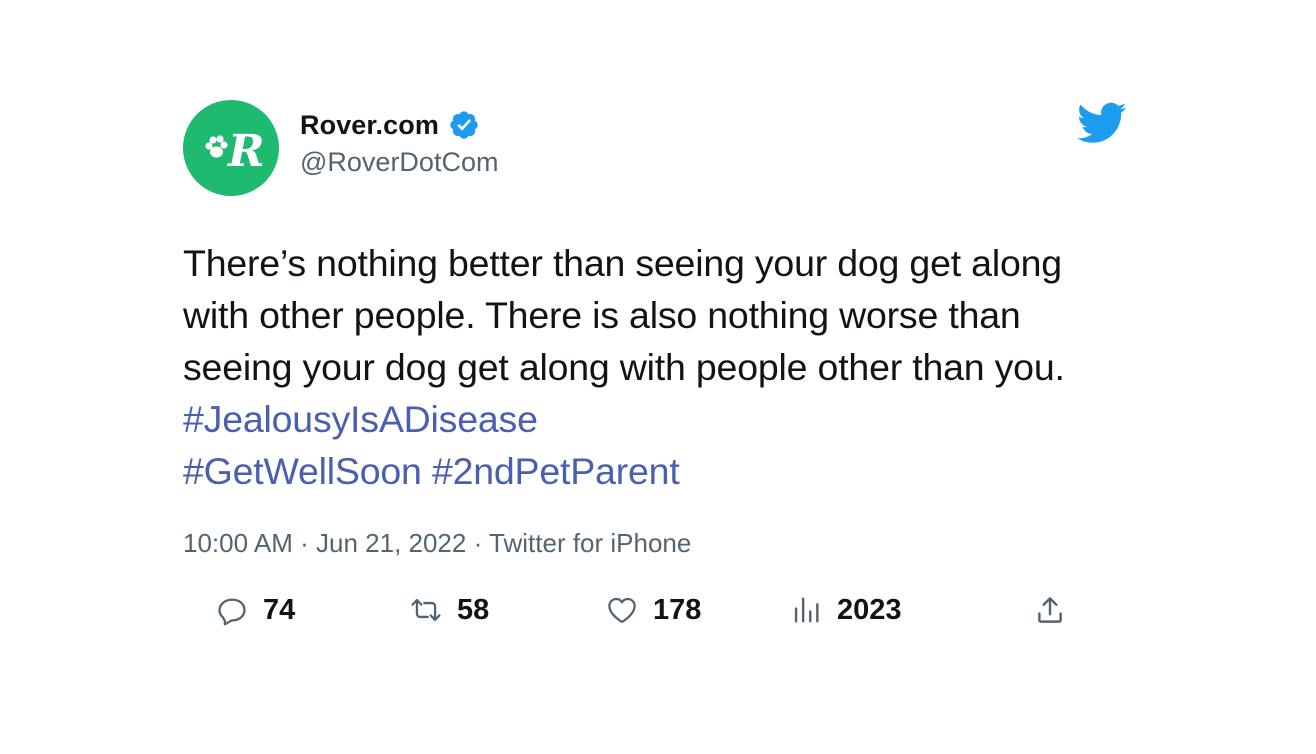 The width and height of the screenshot is (1316, 754). Describe the element at coordinates (279, 609) in the screenshot. I see `reply-count: 74` at that location.